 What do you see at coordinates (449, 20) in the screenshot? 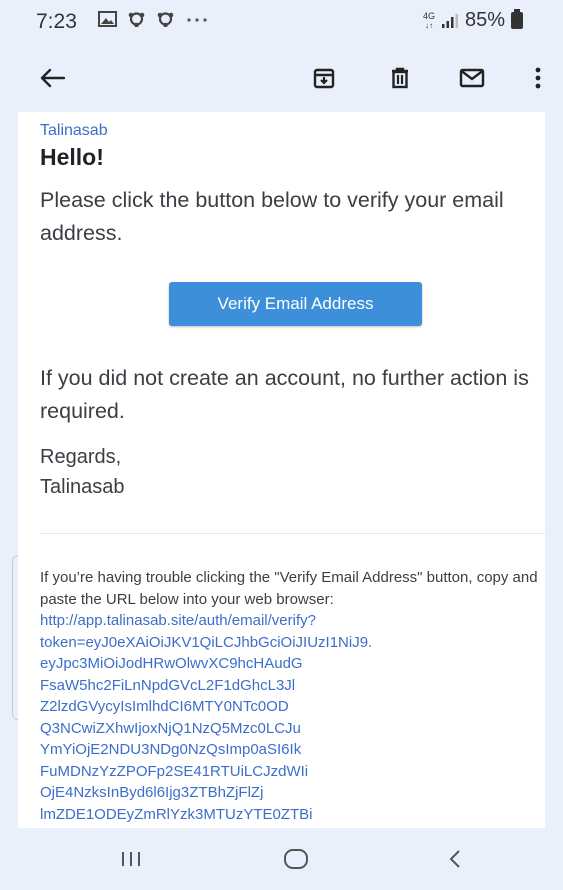
I see `signal-icon` at bounding box center [449, 20].